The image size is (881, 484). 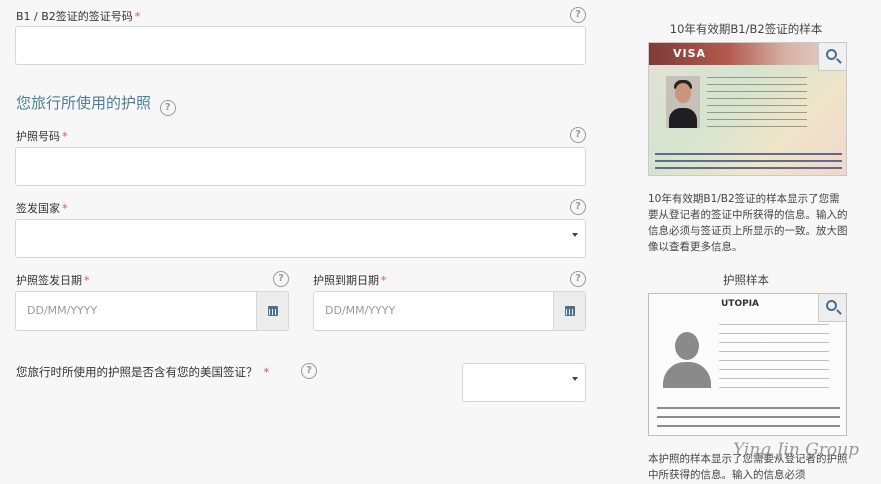 I want to click on person-silhouette-icon, so click(x=687, y=360).